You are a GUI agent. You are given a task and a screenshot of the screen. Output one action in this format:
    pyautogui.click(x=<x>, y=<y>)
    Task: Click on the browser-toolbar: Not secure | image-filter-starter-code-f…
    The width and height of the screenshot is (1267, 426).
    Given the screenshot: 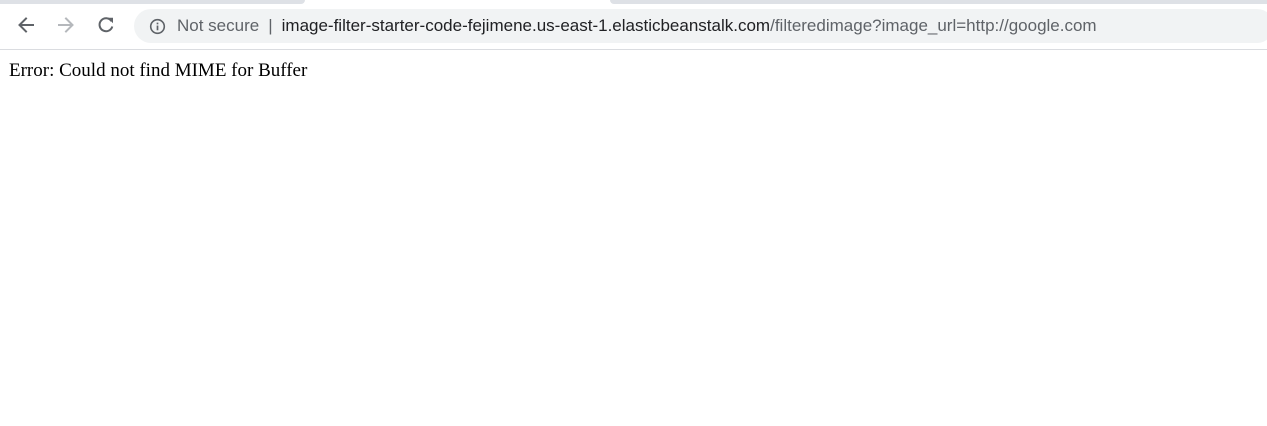 What is the action you would take?
    pyautogui.click(x=633, y=25)
    